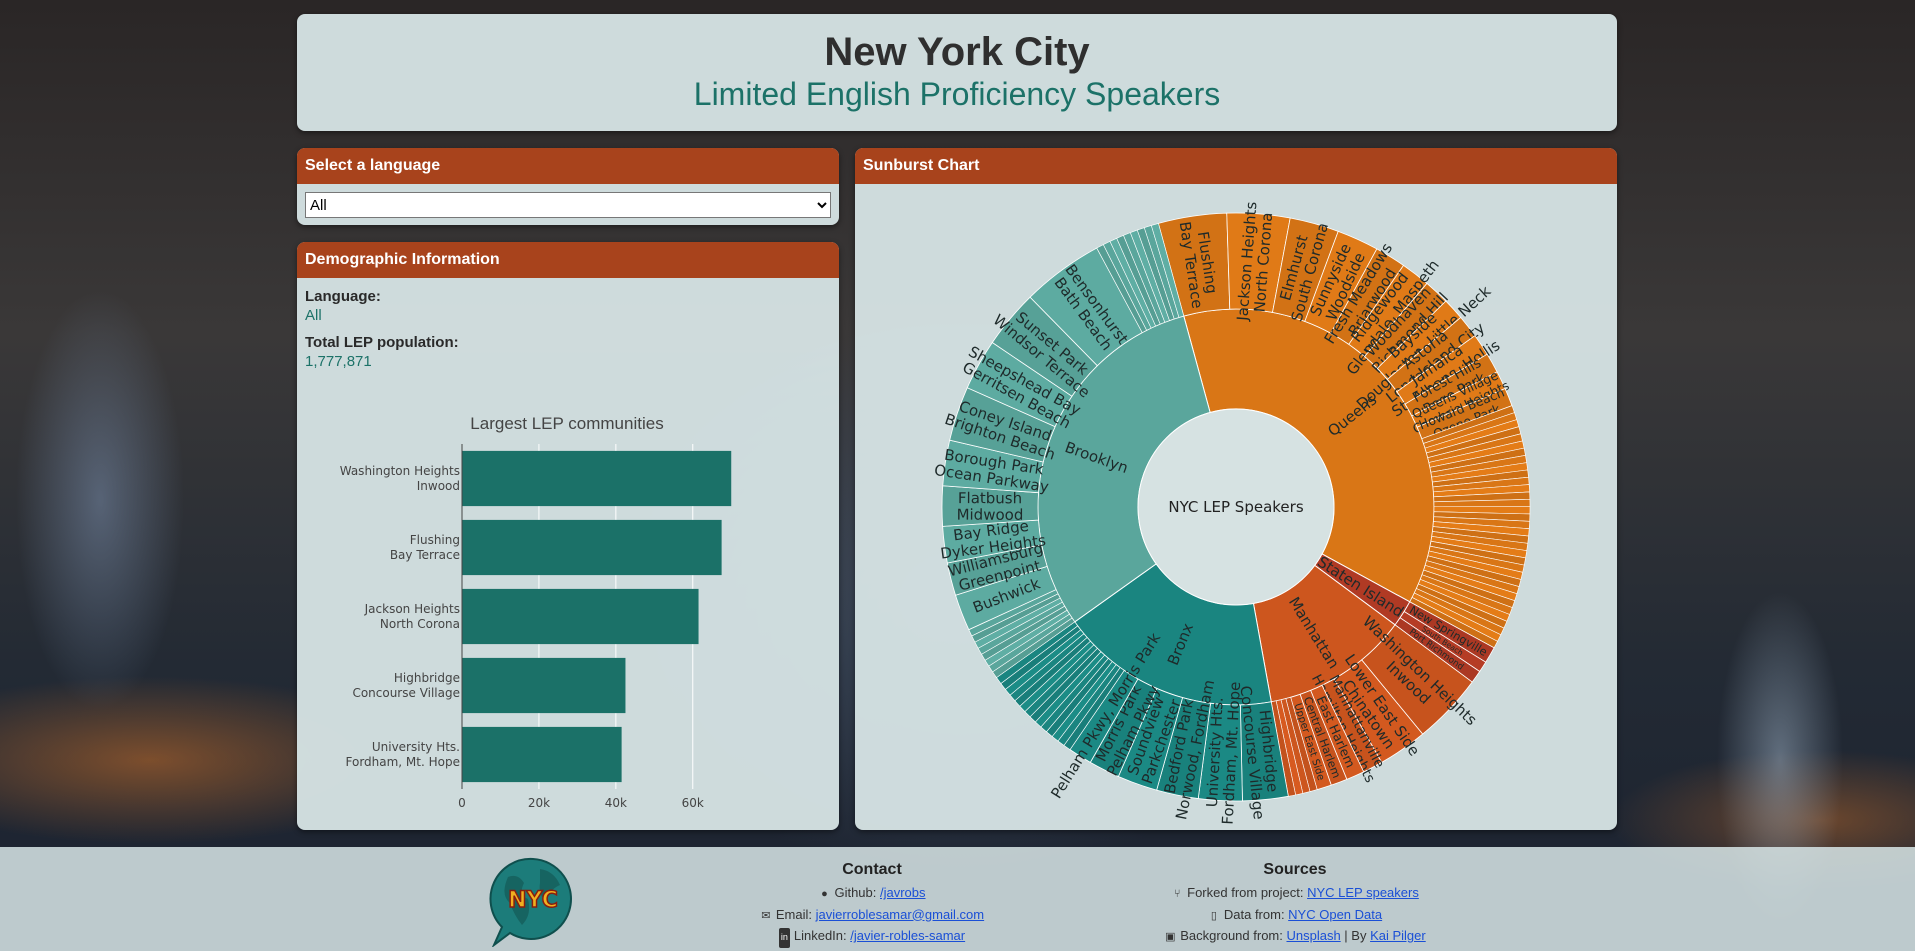  I want to click on logo-text: NYC, so click(533, 900).